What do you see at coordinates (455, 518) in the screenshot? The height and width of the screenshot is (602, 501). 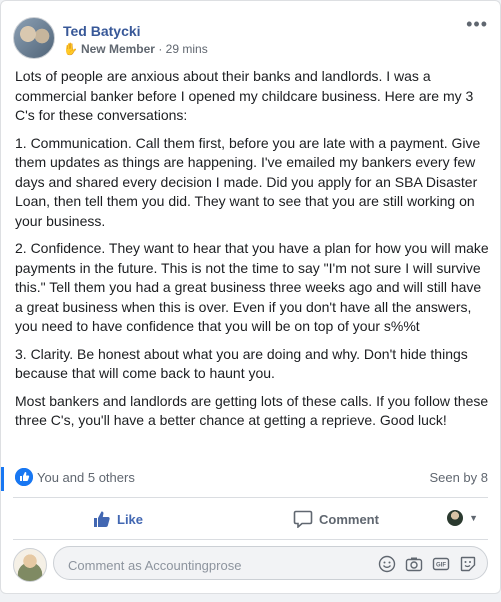 I see `profile-avatar-icon` at bounding box center [455, 518].